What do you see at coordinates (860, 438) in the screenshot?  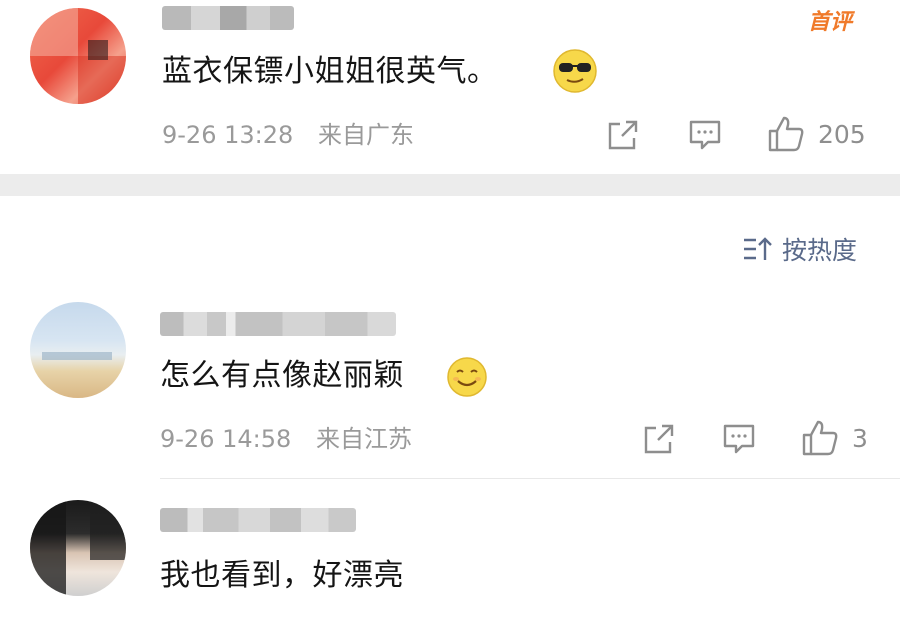 I see `like-count: 3` at bounding box center [860, 438].